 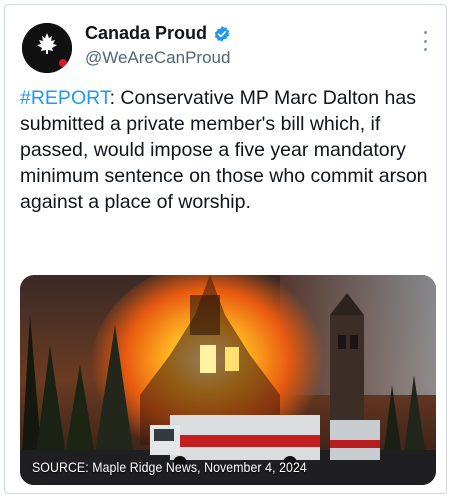 What do you see at coordinates (65, 98) in the screenshot?
I see `hashtag-link: #REPORT` at bounding box center [65, 98].